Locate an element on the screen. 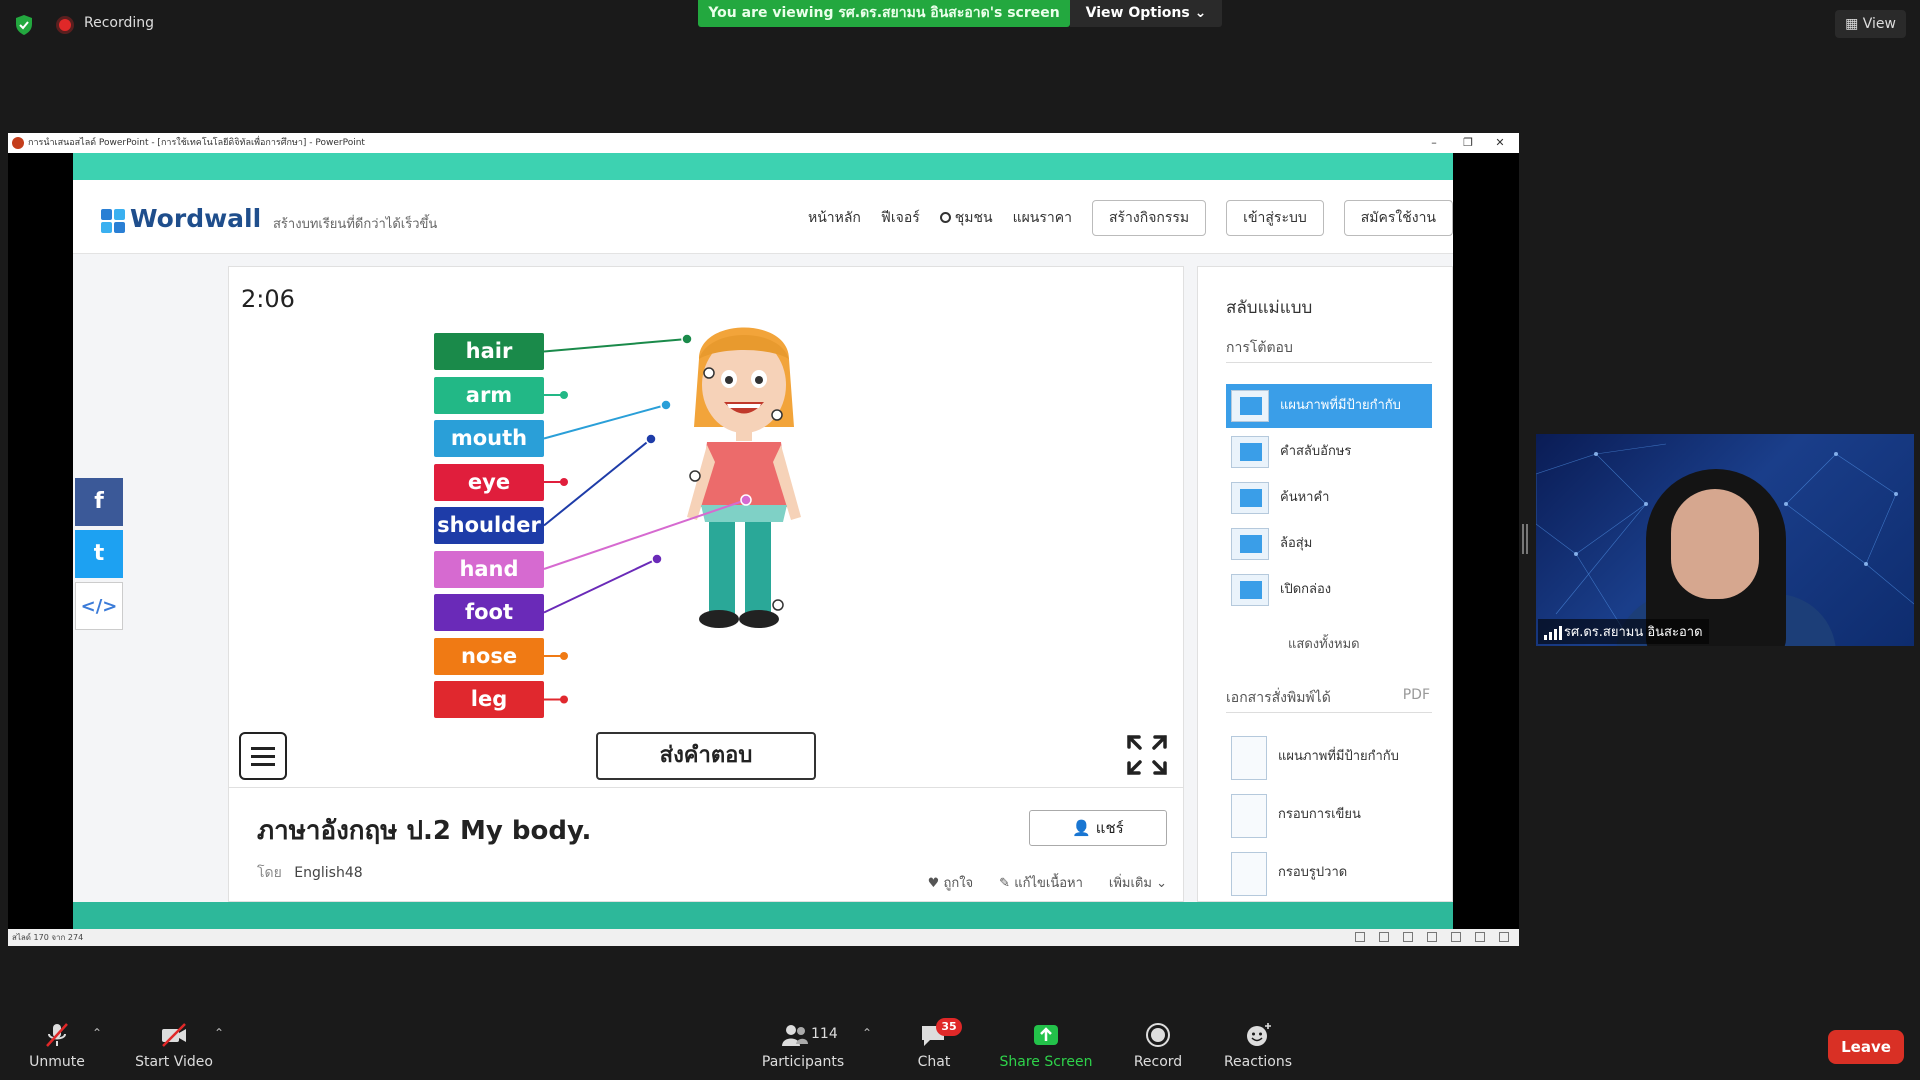 Image resolution: width=1920 pixels, height=1080 pixels. wordwall-logo-icon is located at coordinates (113, 221).